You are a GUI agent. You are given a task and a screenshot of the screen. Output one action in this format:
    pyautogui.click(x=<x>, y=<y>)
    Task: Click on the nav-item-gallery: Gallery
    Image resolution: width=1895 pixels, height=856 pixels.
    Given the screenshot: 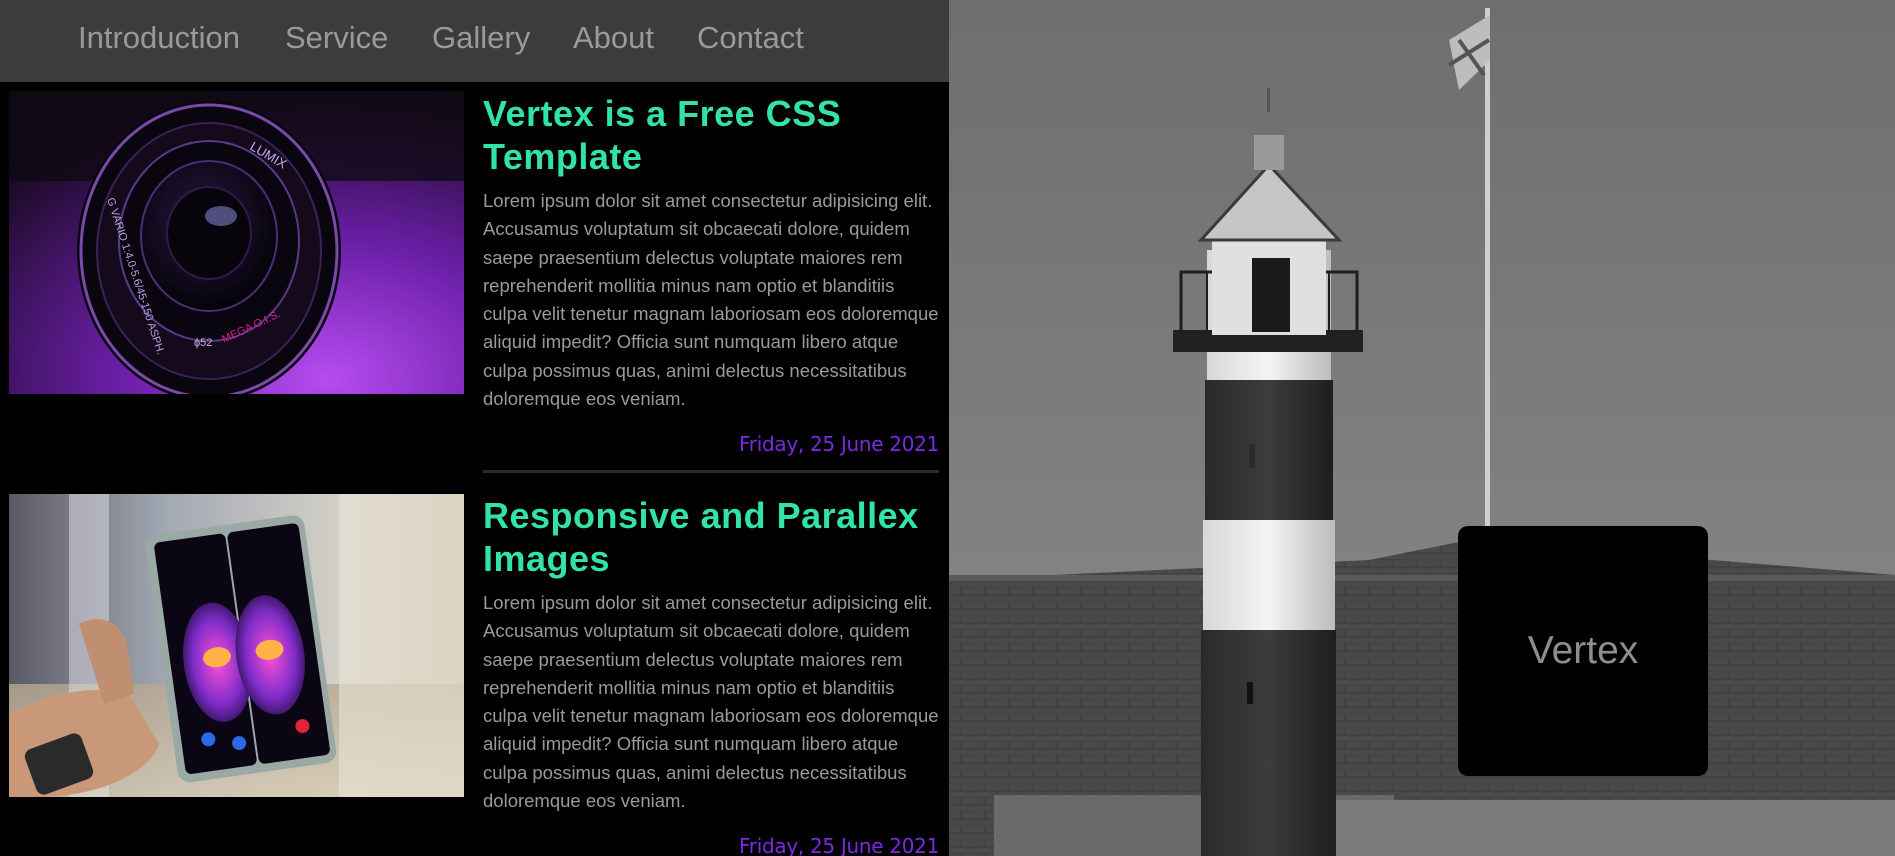 What is the action you would take?
    pyautogui.click(x=481, y=38)
    